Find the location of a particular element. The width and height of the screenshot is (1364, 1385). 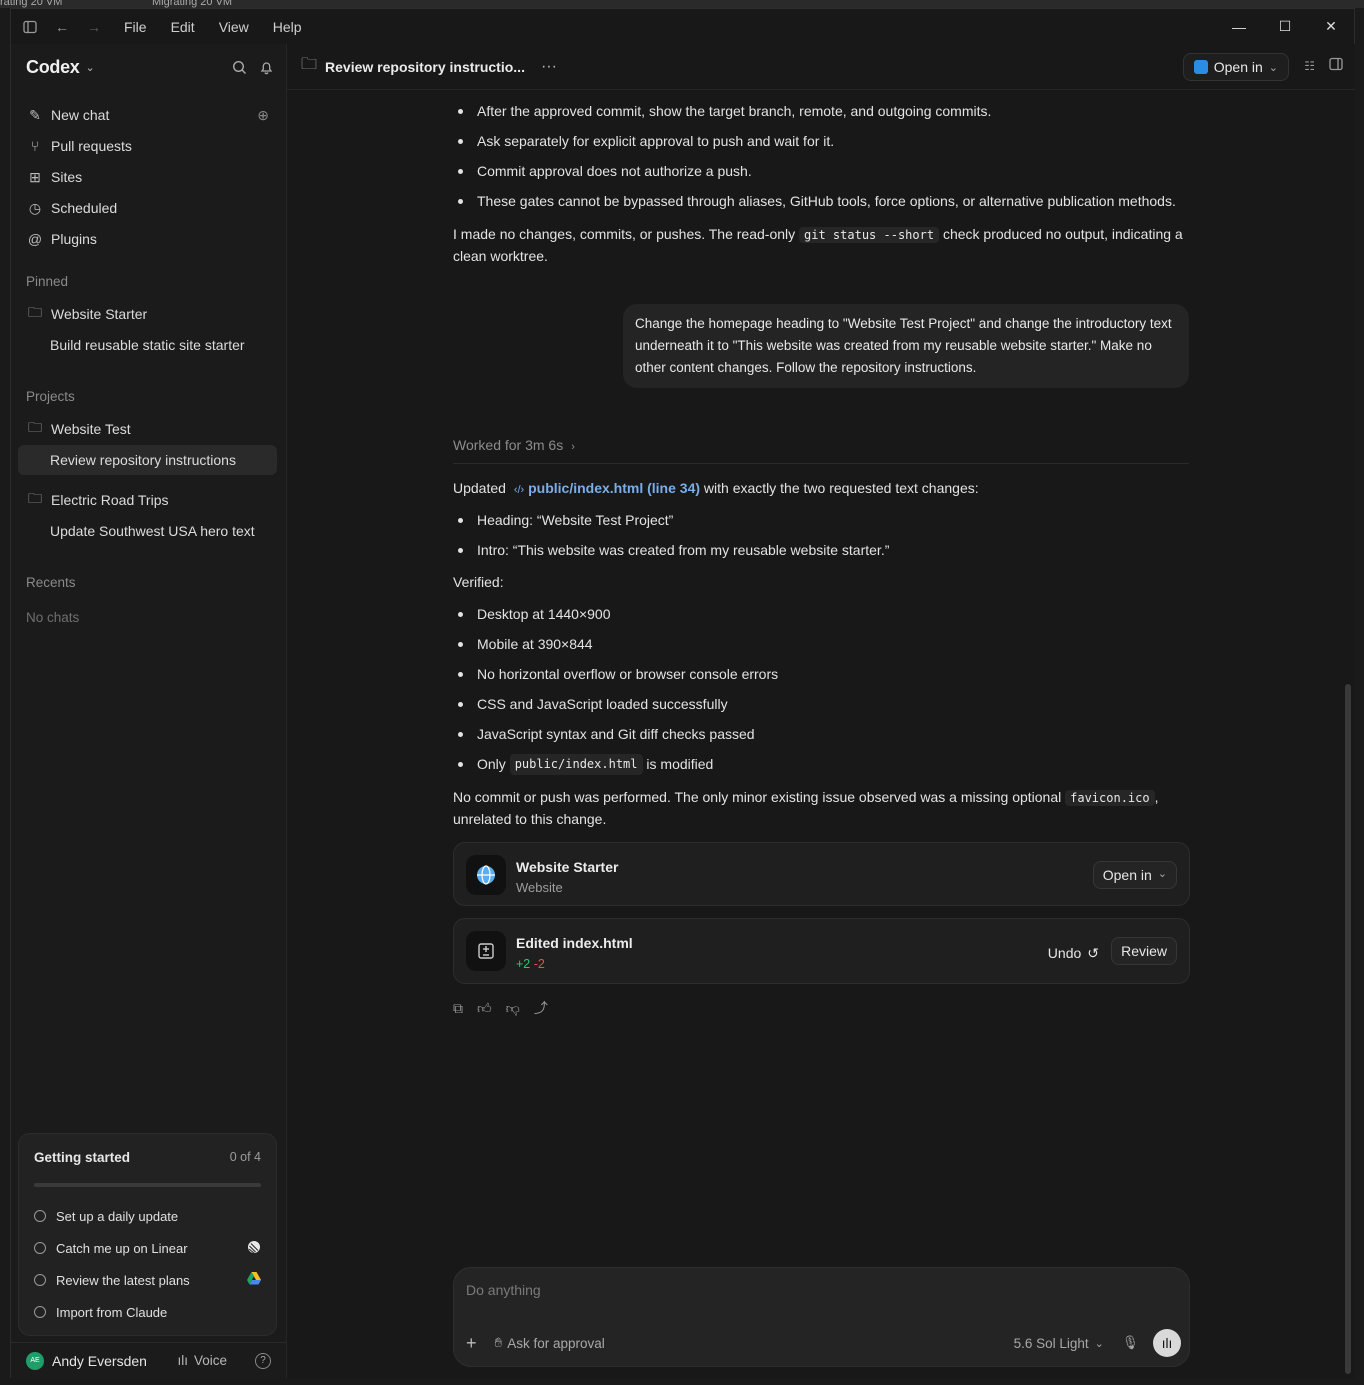

os-tab-label: rating 20 VM is located at coordinates (31, 4).